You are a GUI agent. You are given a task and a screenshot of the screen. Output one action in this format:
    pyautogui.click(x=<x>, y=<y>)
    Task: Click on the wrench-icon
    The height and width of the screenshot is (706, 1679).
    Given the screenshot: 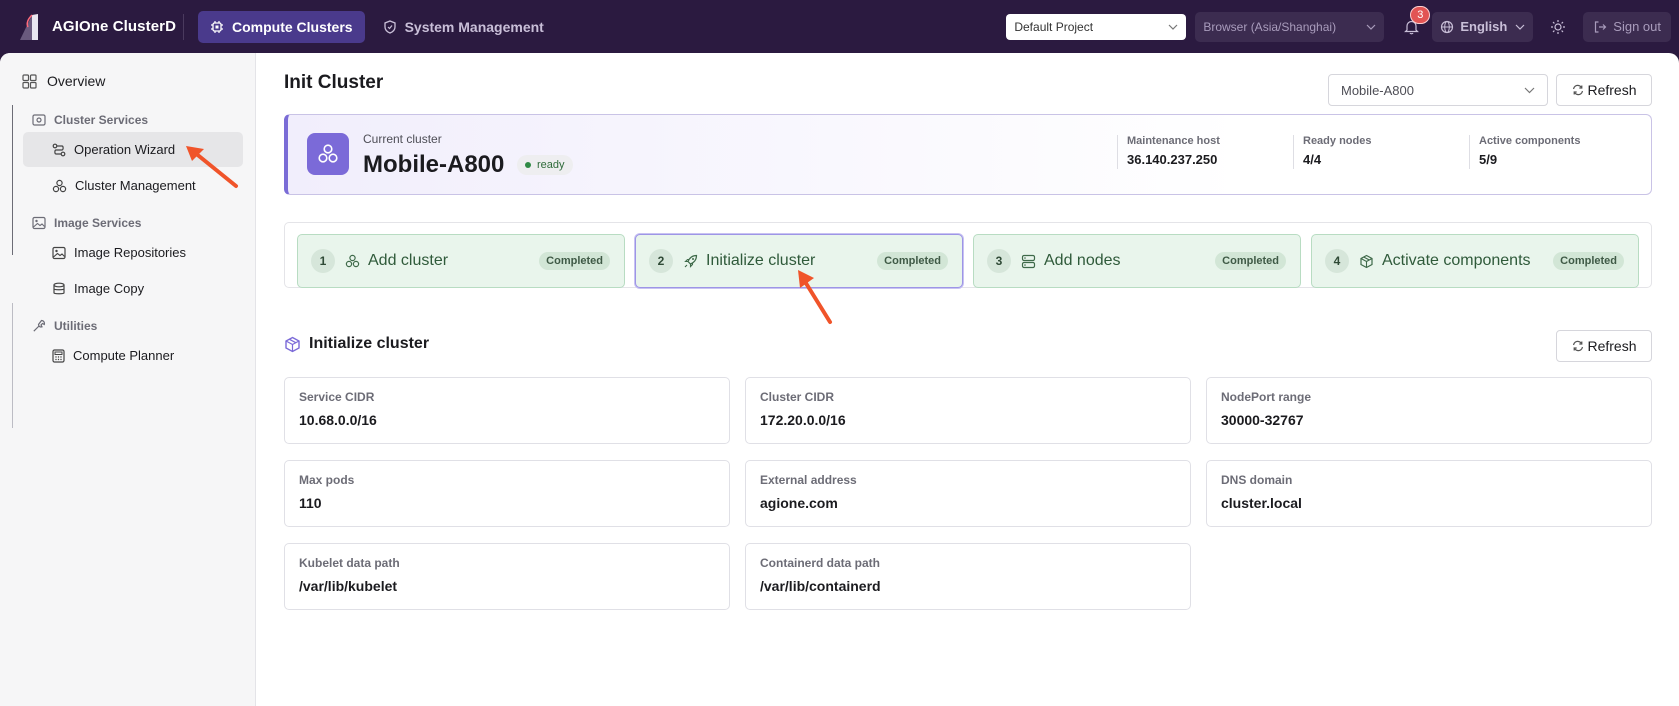 What is the action you would take?
    pyautogui.click(x=39, y=325)
    